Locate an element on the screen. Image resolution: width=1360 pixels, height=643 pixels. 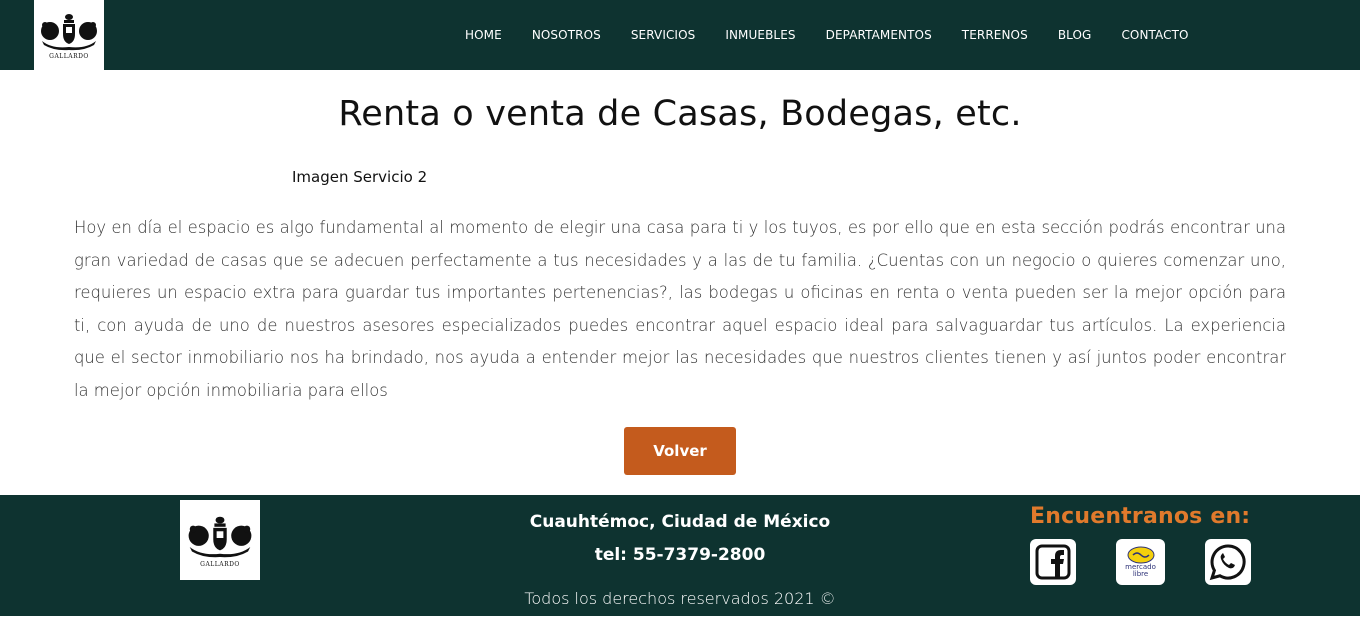
service-image-alt: Imagen Servicio 2 is located at coordinates (360, 177).